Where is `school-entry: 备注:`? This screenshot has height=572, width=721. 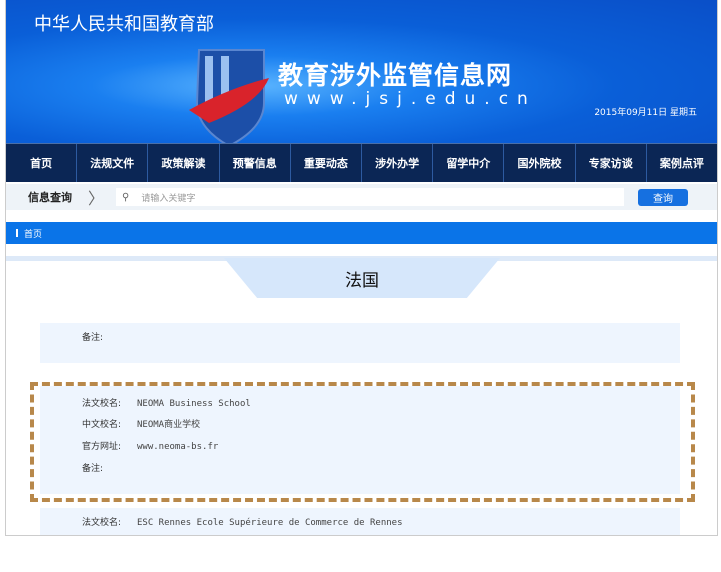 school-entry: 备注: is located at coordinates (360, 343).